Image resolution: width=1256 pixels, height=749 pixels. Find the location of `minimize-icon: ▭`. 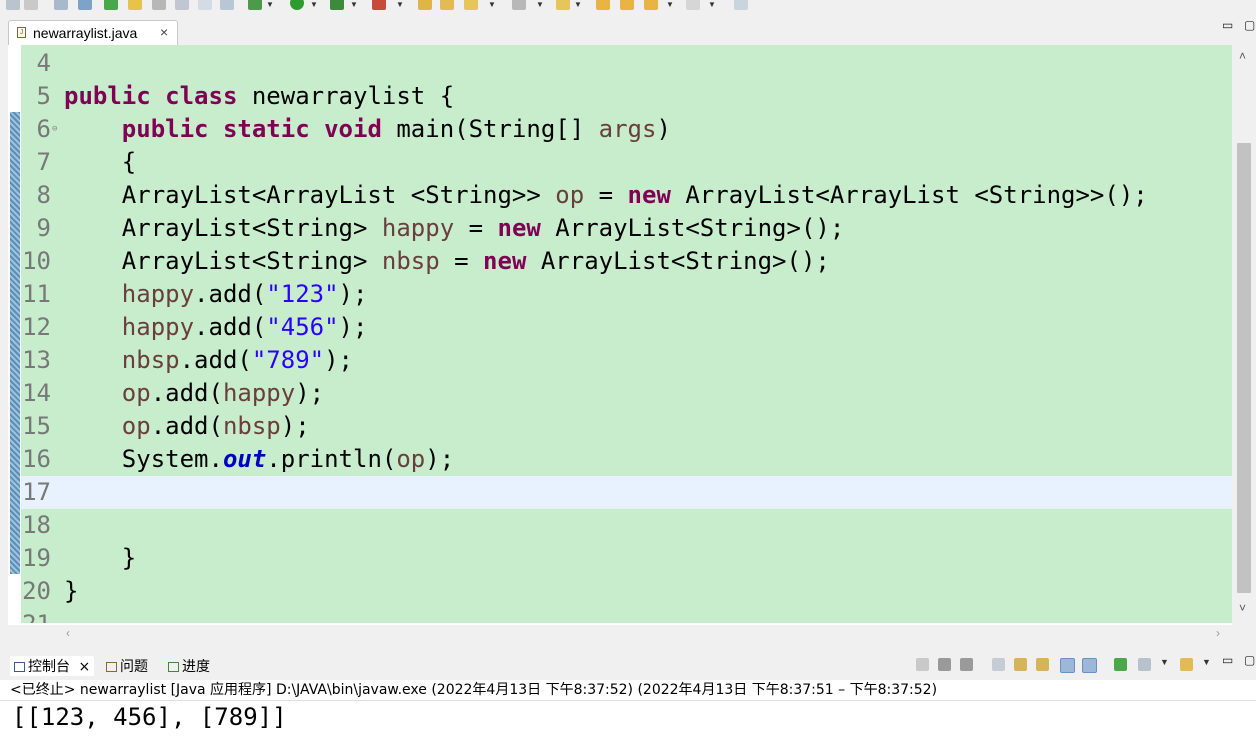

minimize-icon: ▭ is located at coordinates (1227, 25).